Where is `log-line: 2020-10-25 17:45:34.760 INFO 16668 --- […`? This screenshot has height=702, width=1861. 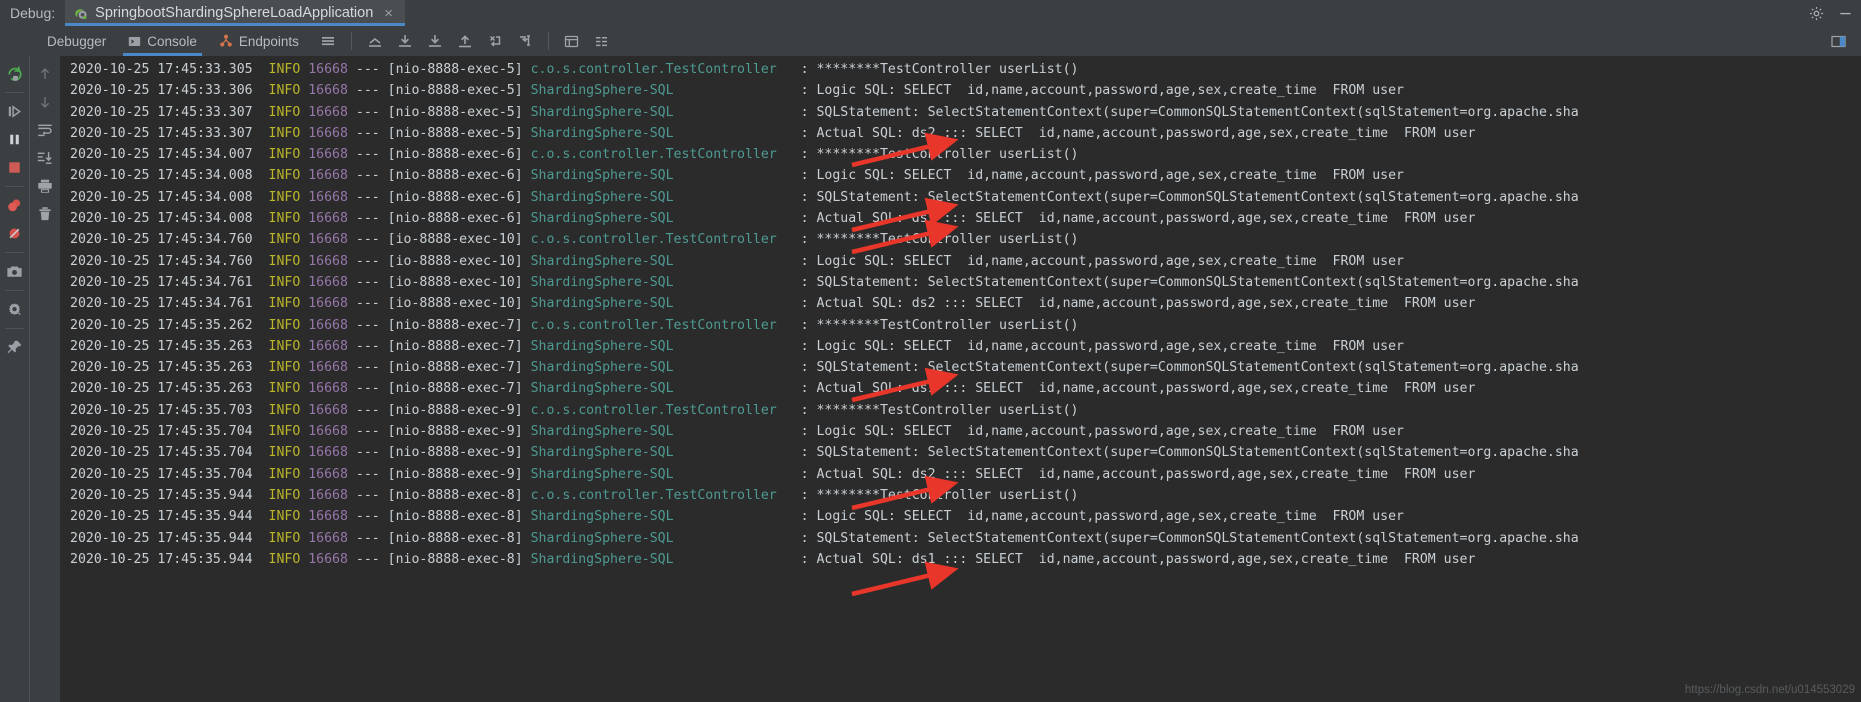
log-line: 2020-10-25 17:45:34.760 INFO 16668 --- [… is located at coordinates (960, 261).